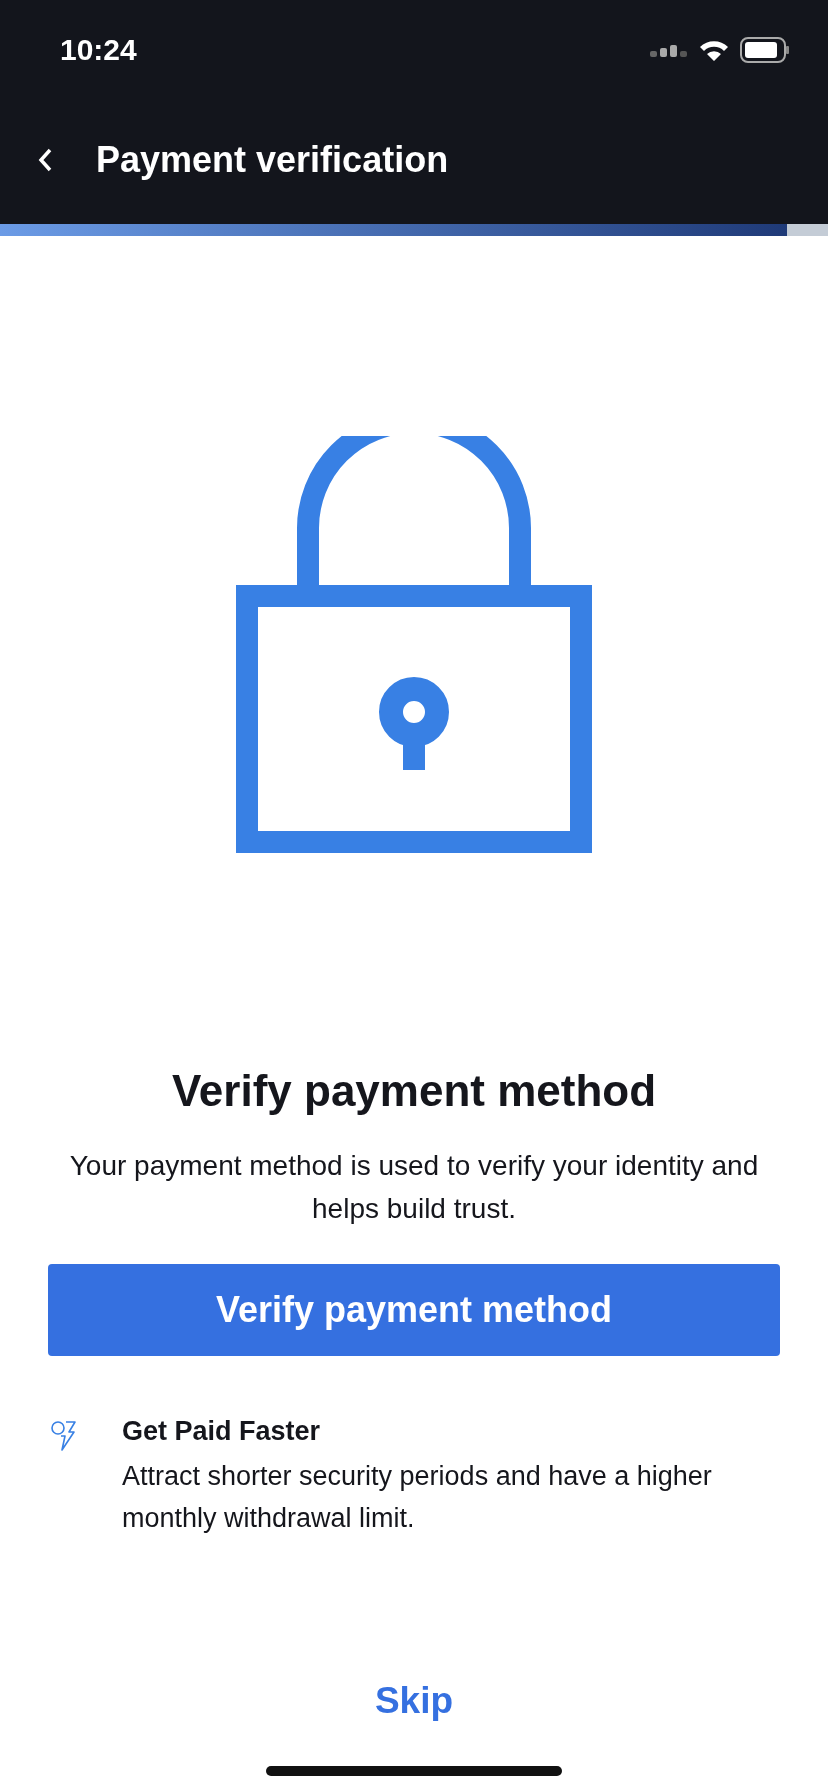  Describe the element at coordinates (414, 1310) in the screenshot. I see `verify-button: Verify payment method` at that location.